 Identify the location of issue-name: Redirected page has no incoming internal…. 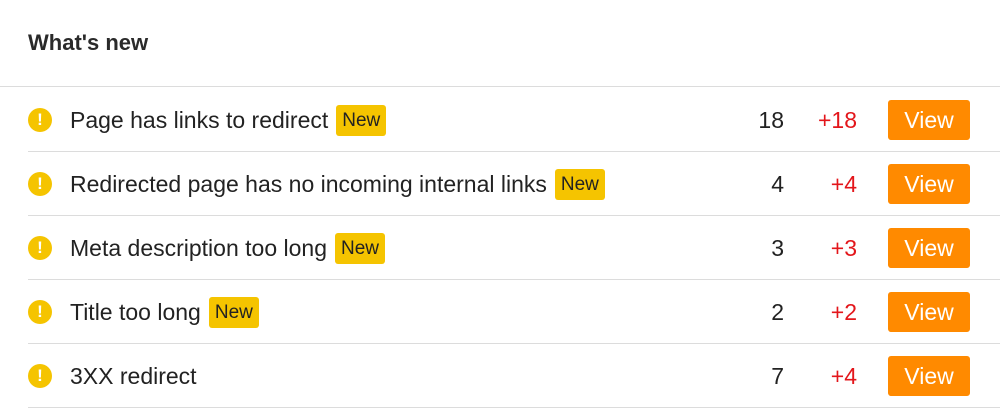
(308, 184).